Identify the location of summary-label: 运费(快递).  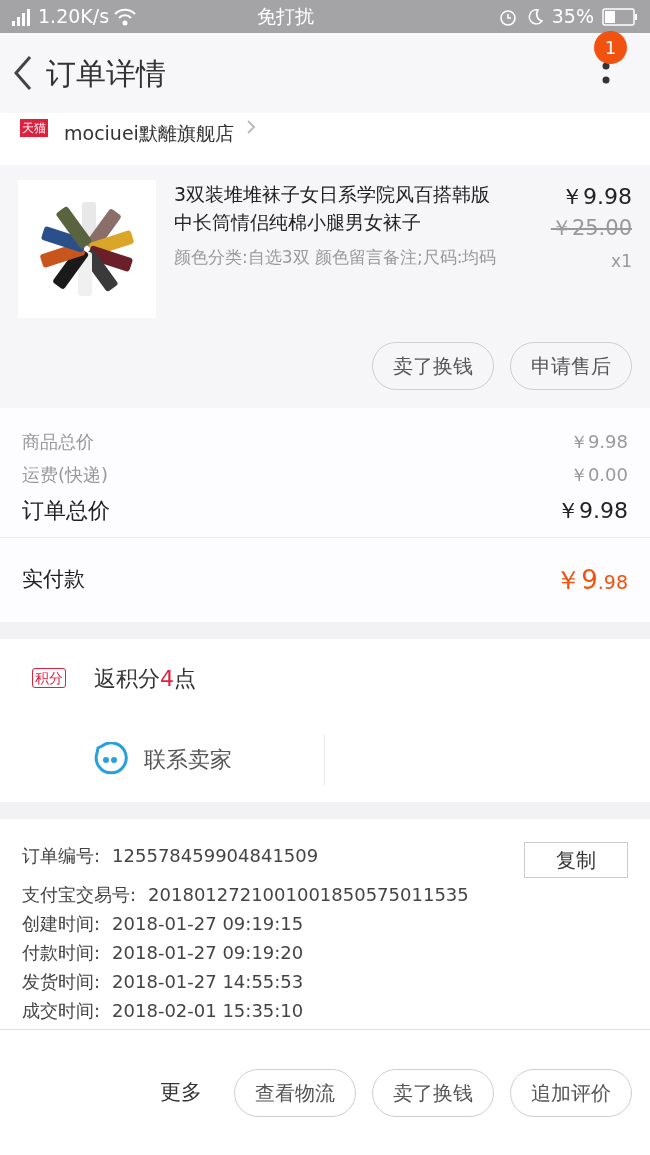
(65, 475).